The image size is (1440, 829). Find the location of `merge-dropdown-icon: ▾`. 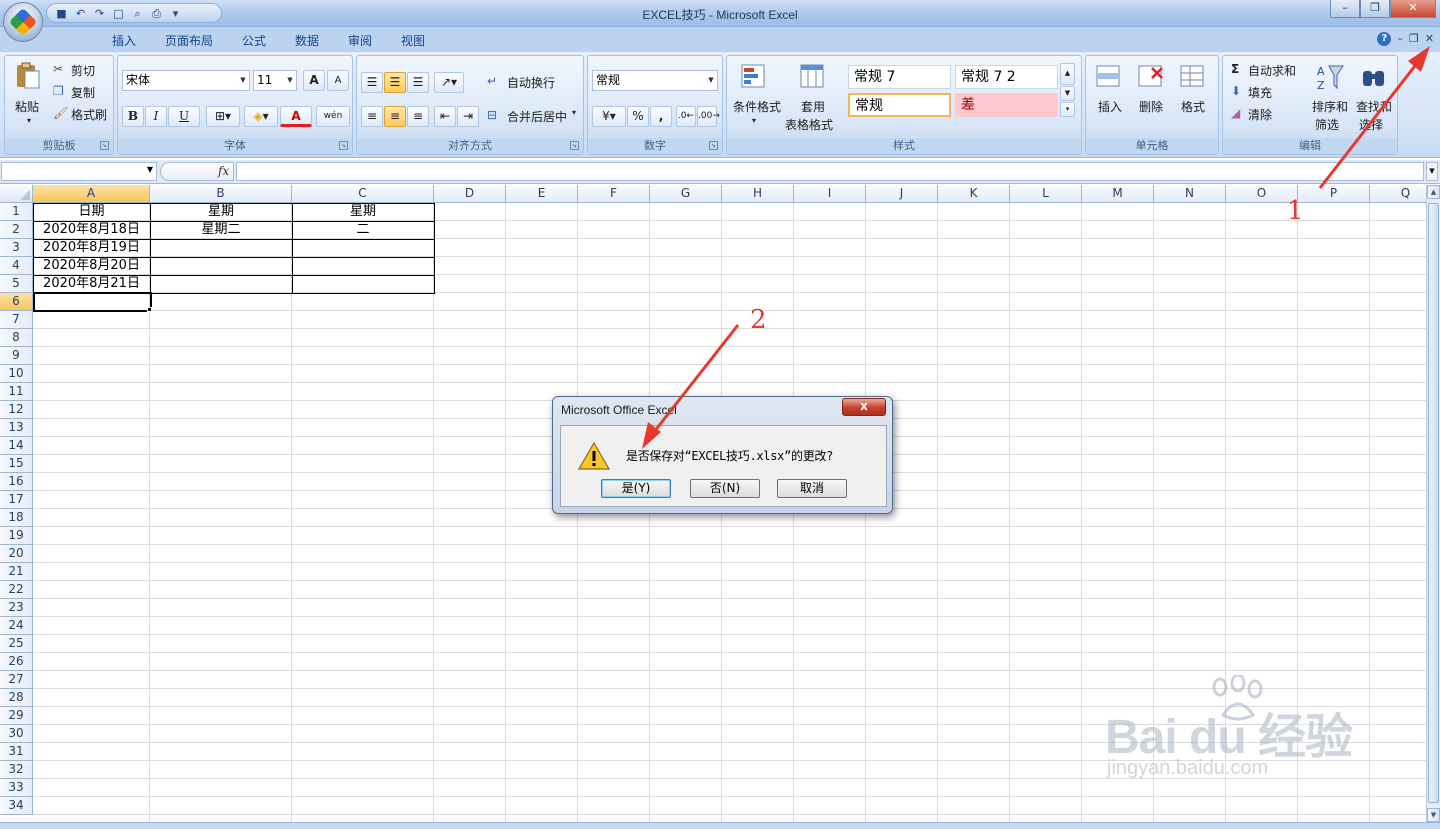

merge-dropdown-icon: ▾ is located at coordinates (574, 112).